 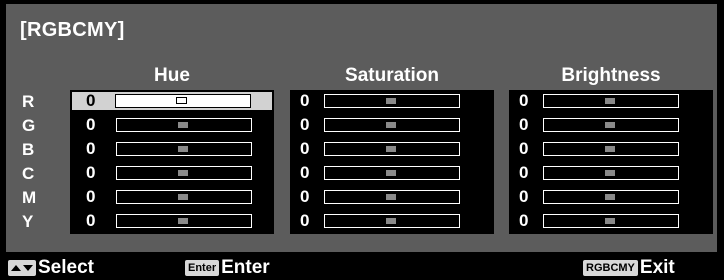 I want to click on hue-m-cell: 0, so click(x=172, y=197).